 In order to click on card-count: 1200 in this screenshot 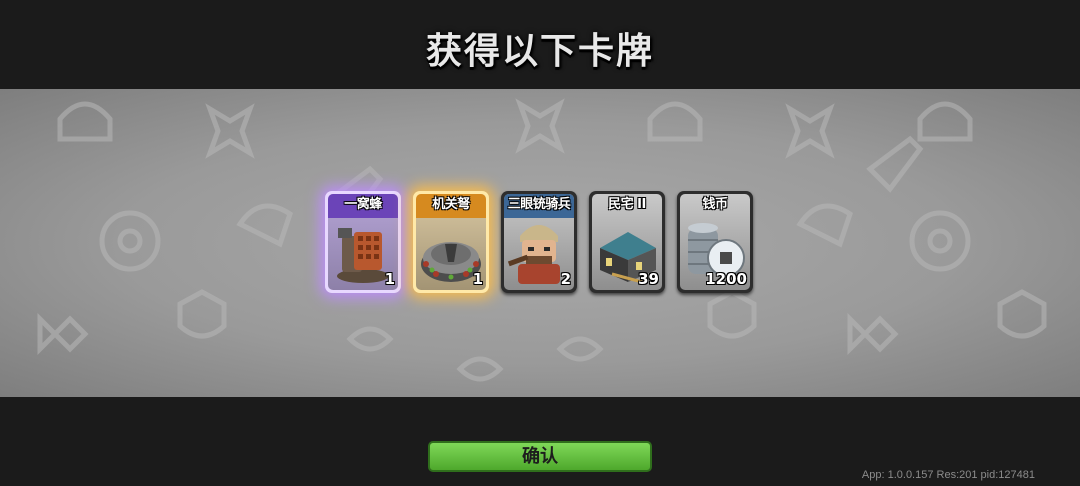, I will do `click(726, 279)`.